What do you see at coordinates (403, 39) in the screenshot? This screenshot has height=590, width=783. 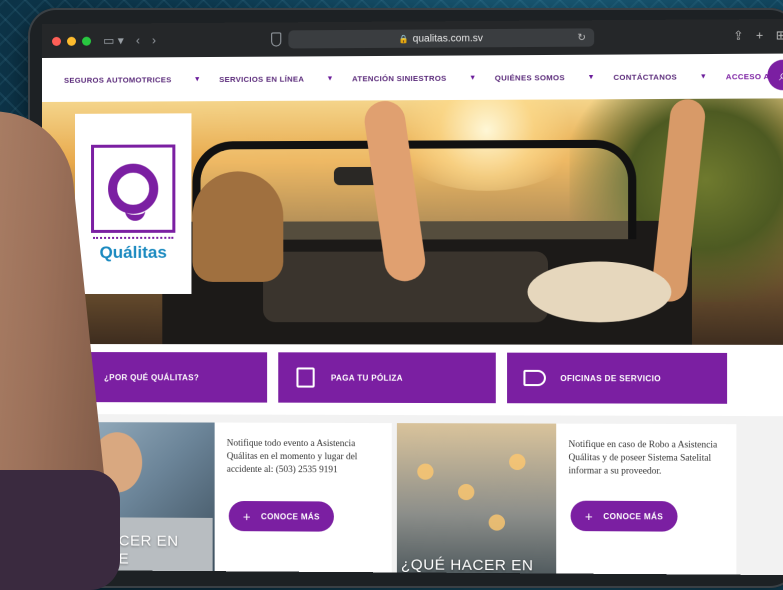 I see `lock-icon: 🔒` at bounding box center [403, 39].